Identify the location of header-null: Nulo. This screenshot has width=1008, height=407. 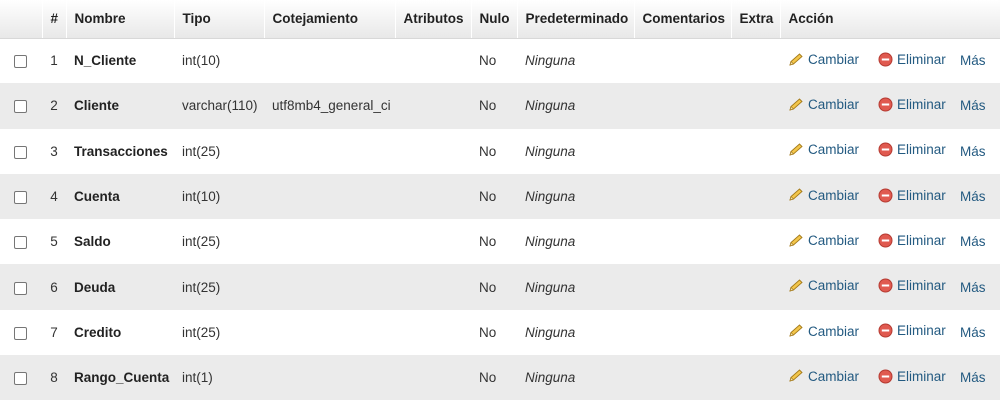
(493, 19).